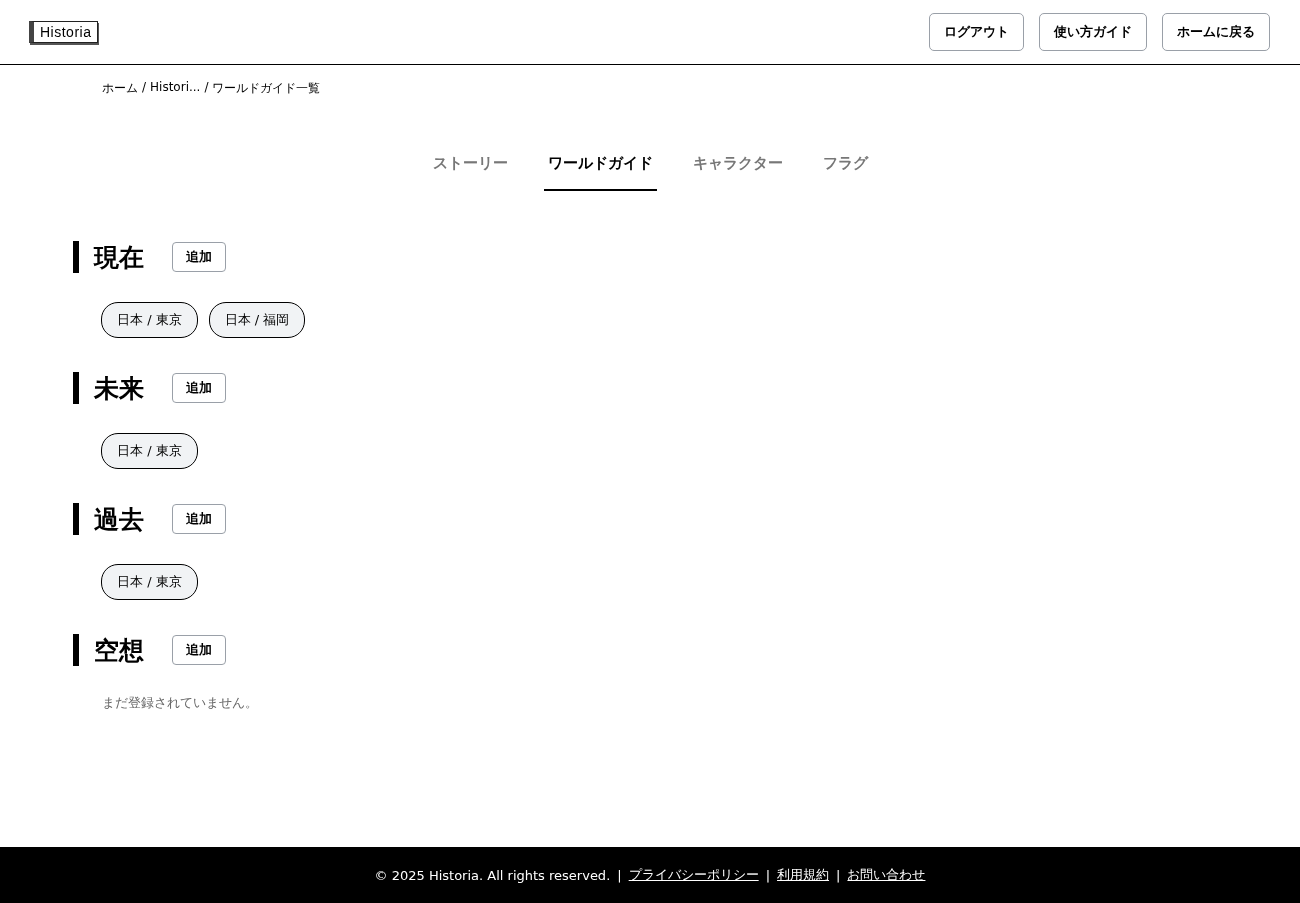  I want to click on footer-link: プライバシーポリシー, so click(693, 875).